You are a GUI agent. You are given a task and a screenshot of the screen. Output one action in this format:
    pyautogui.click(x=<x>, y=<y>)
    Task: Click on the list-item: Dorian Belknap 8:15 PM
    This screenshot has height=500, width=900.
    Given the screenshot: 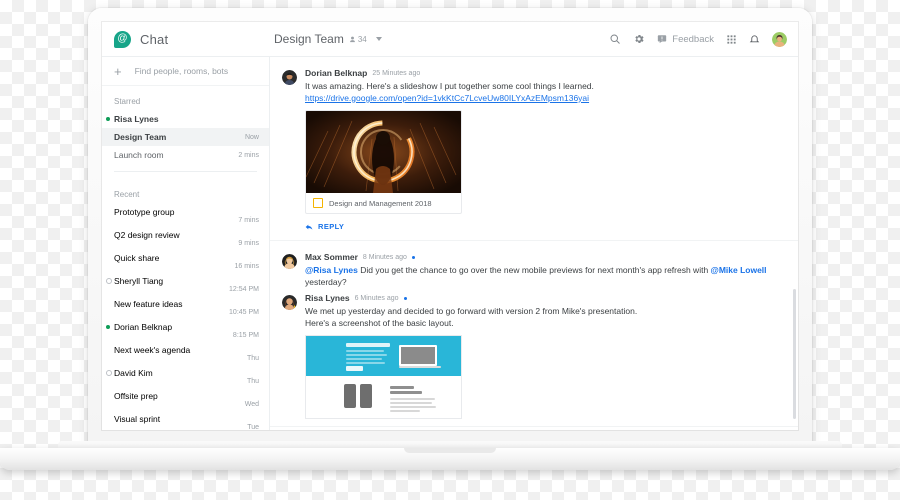 What is the action you would take?
    pyautogui.click(x=185, y=329)
    